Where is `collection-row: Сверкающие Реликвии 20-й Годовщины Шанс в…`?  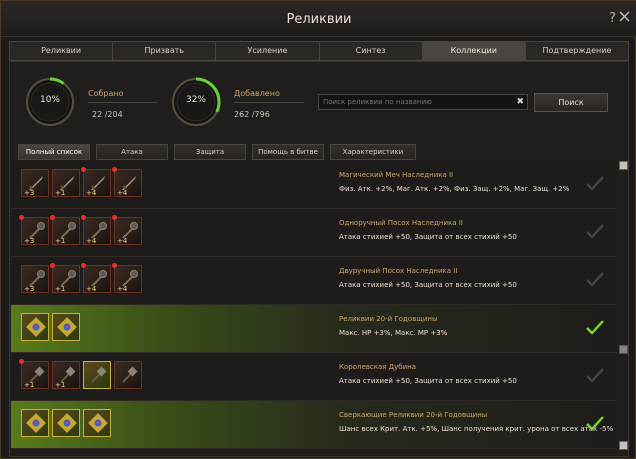 collection-row: Сверкающие Реликвии 20-й Годовщины Шанс в… is located at coordinates (314, 425).